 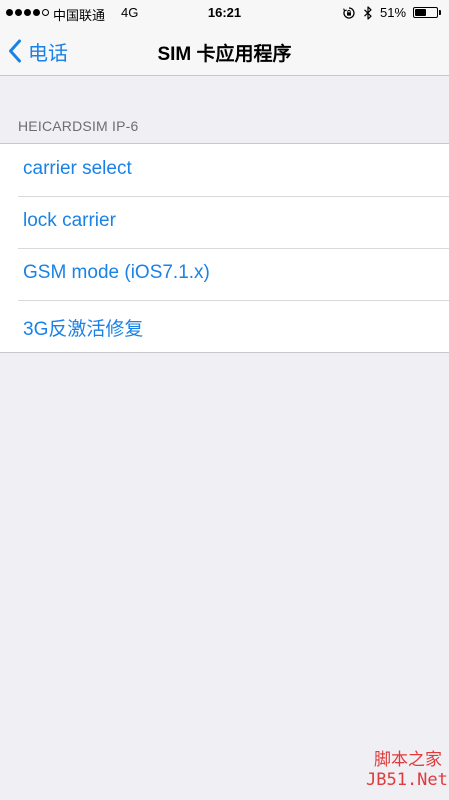 I want to click on battery-nub, so click(x=440, y=12).